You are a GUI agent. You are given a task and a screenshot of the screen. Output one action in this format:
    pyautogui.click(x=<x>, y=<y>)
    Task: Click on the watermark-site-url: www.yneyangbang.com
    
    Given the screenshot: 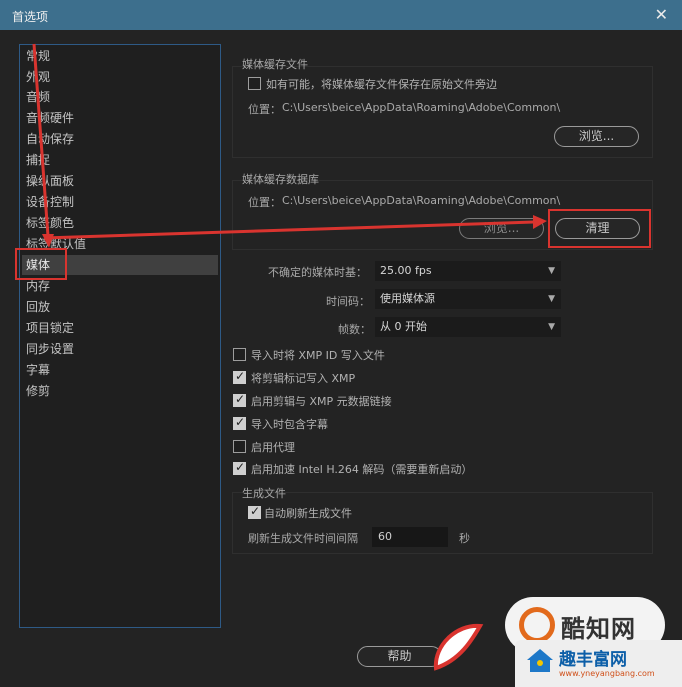 What is the action you would take?
    pyautogui.click(x=607, y=673)
    